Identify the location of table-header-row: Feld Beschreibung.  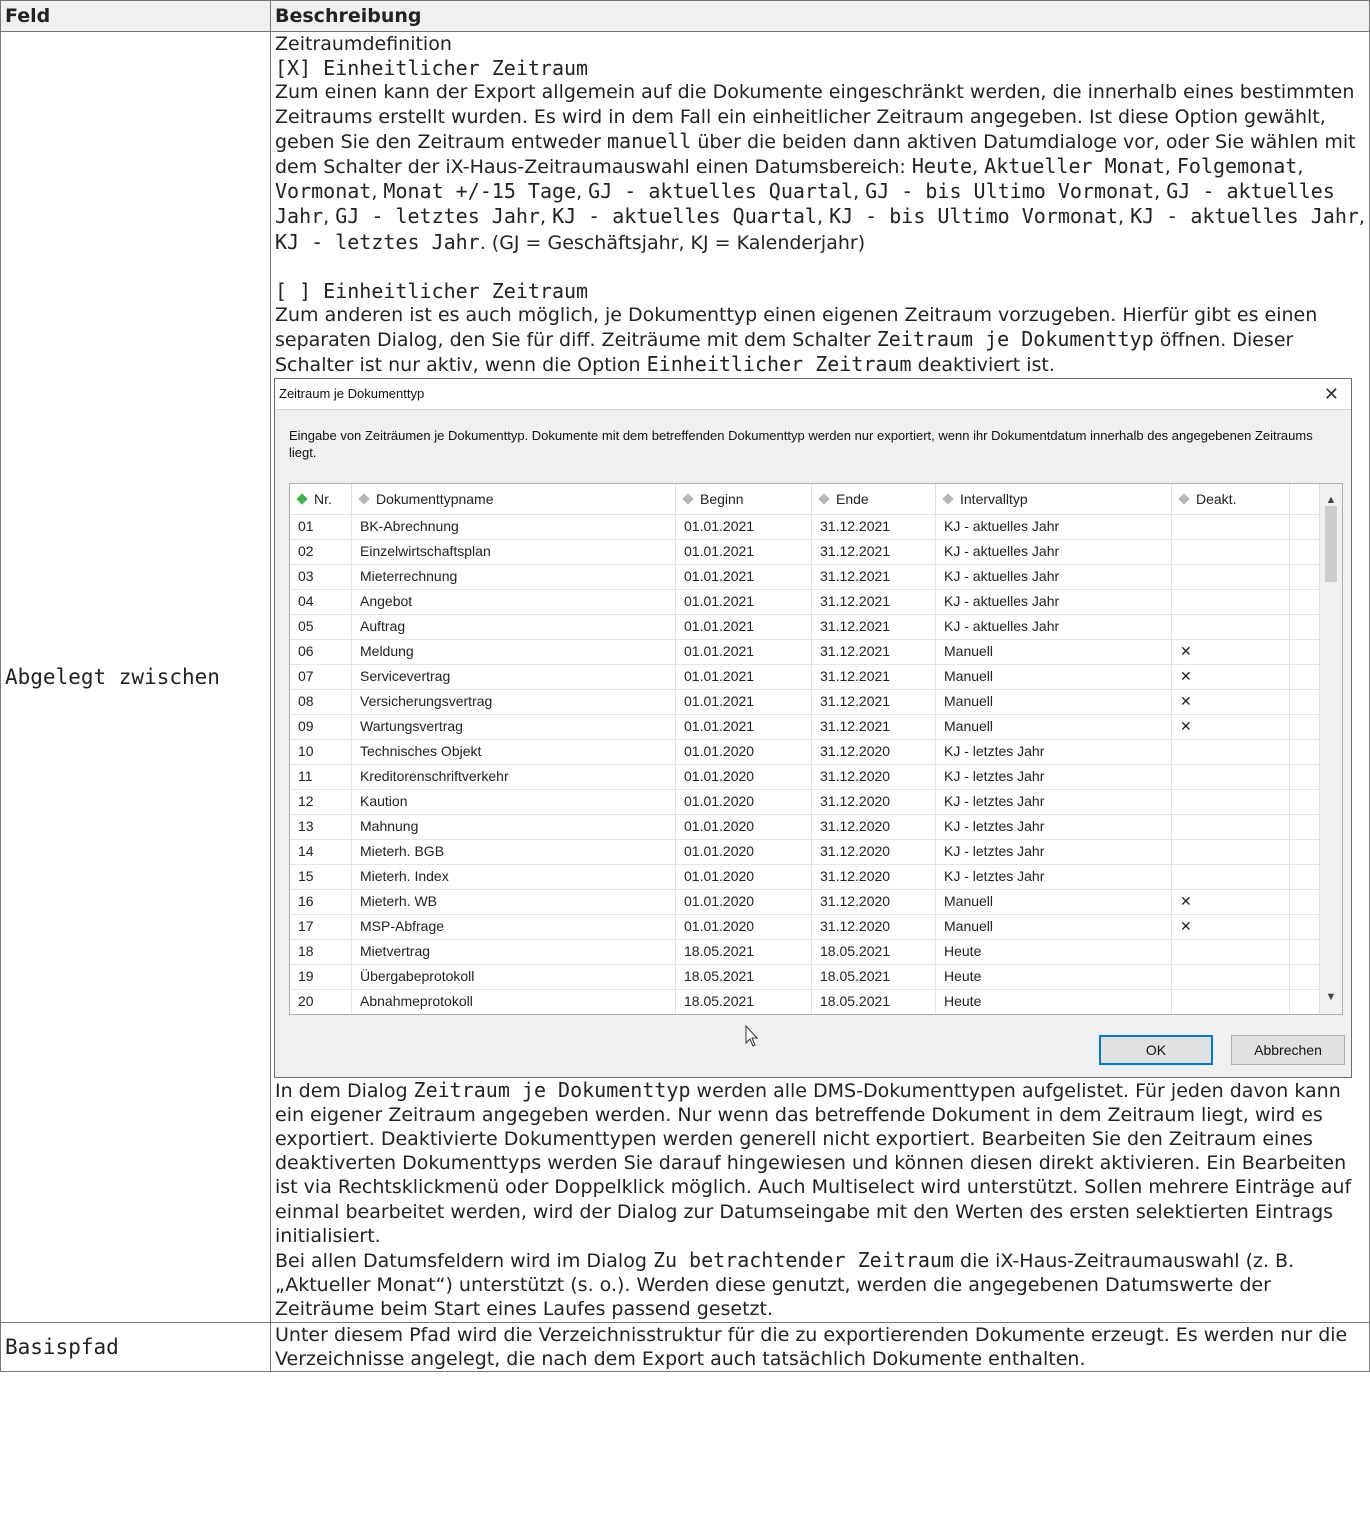
(685, 16).